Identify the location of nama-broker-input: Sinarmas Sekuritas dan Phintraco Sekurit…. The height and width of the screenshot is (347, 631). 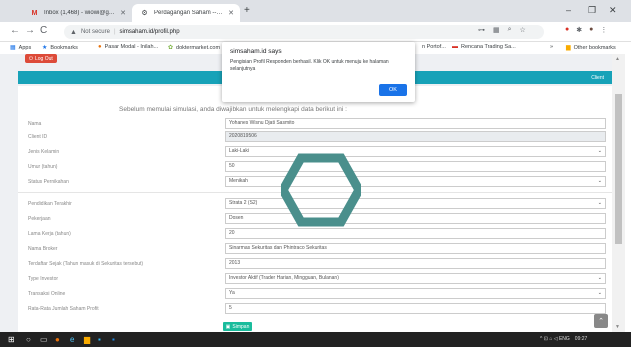
(415, 248).